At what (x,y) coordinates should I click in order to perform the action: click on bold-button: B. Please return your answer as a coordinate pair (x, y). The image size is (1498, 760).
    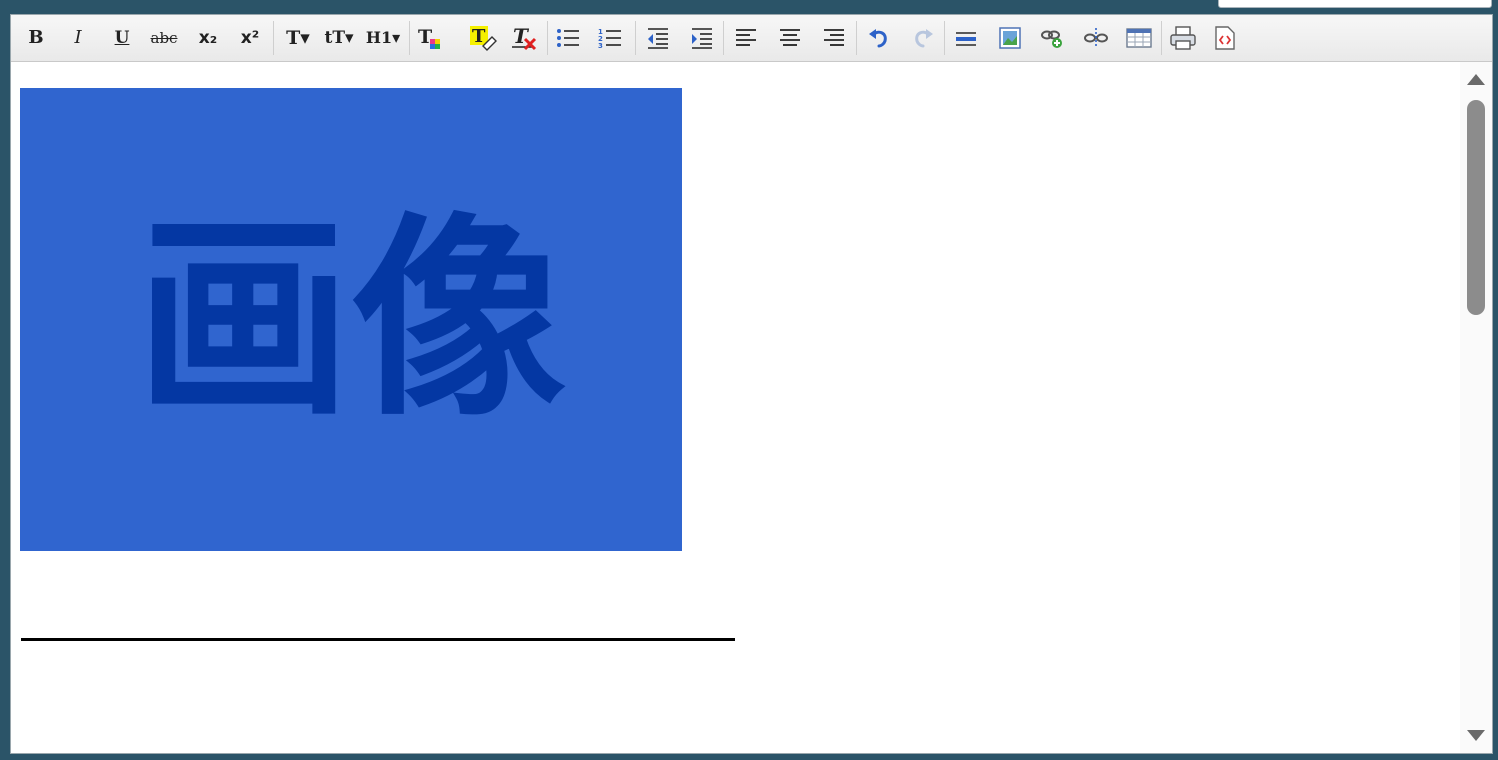
    Looking at the image, I should click on (36, 38).